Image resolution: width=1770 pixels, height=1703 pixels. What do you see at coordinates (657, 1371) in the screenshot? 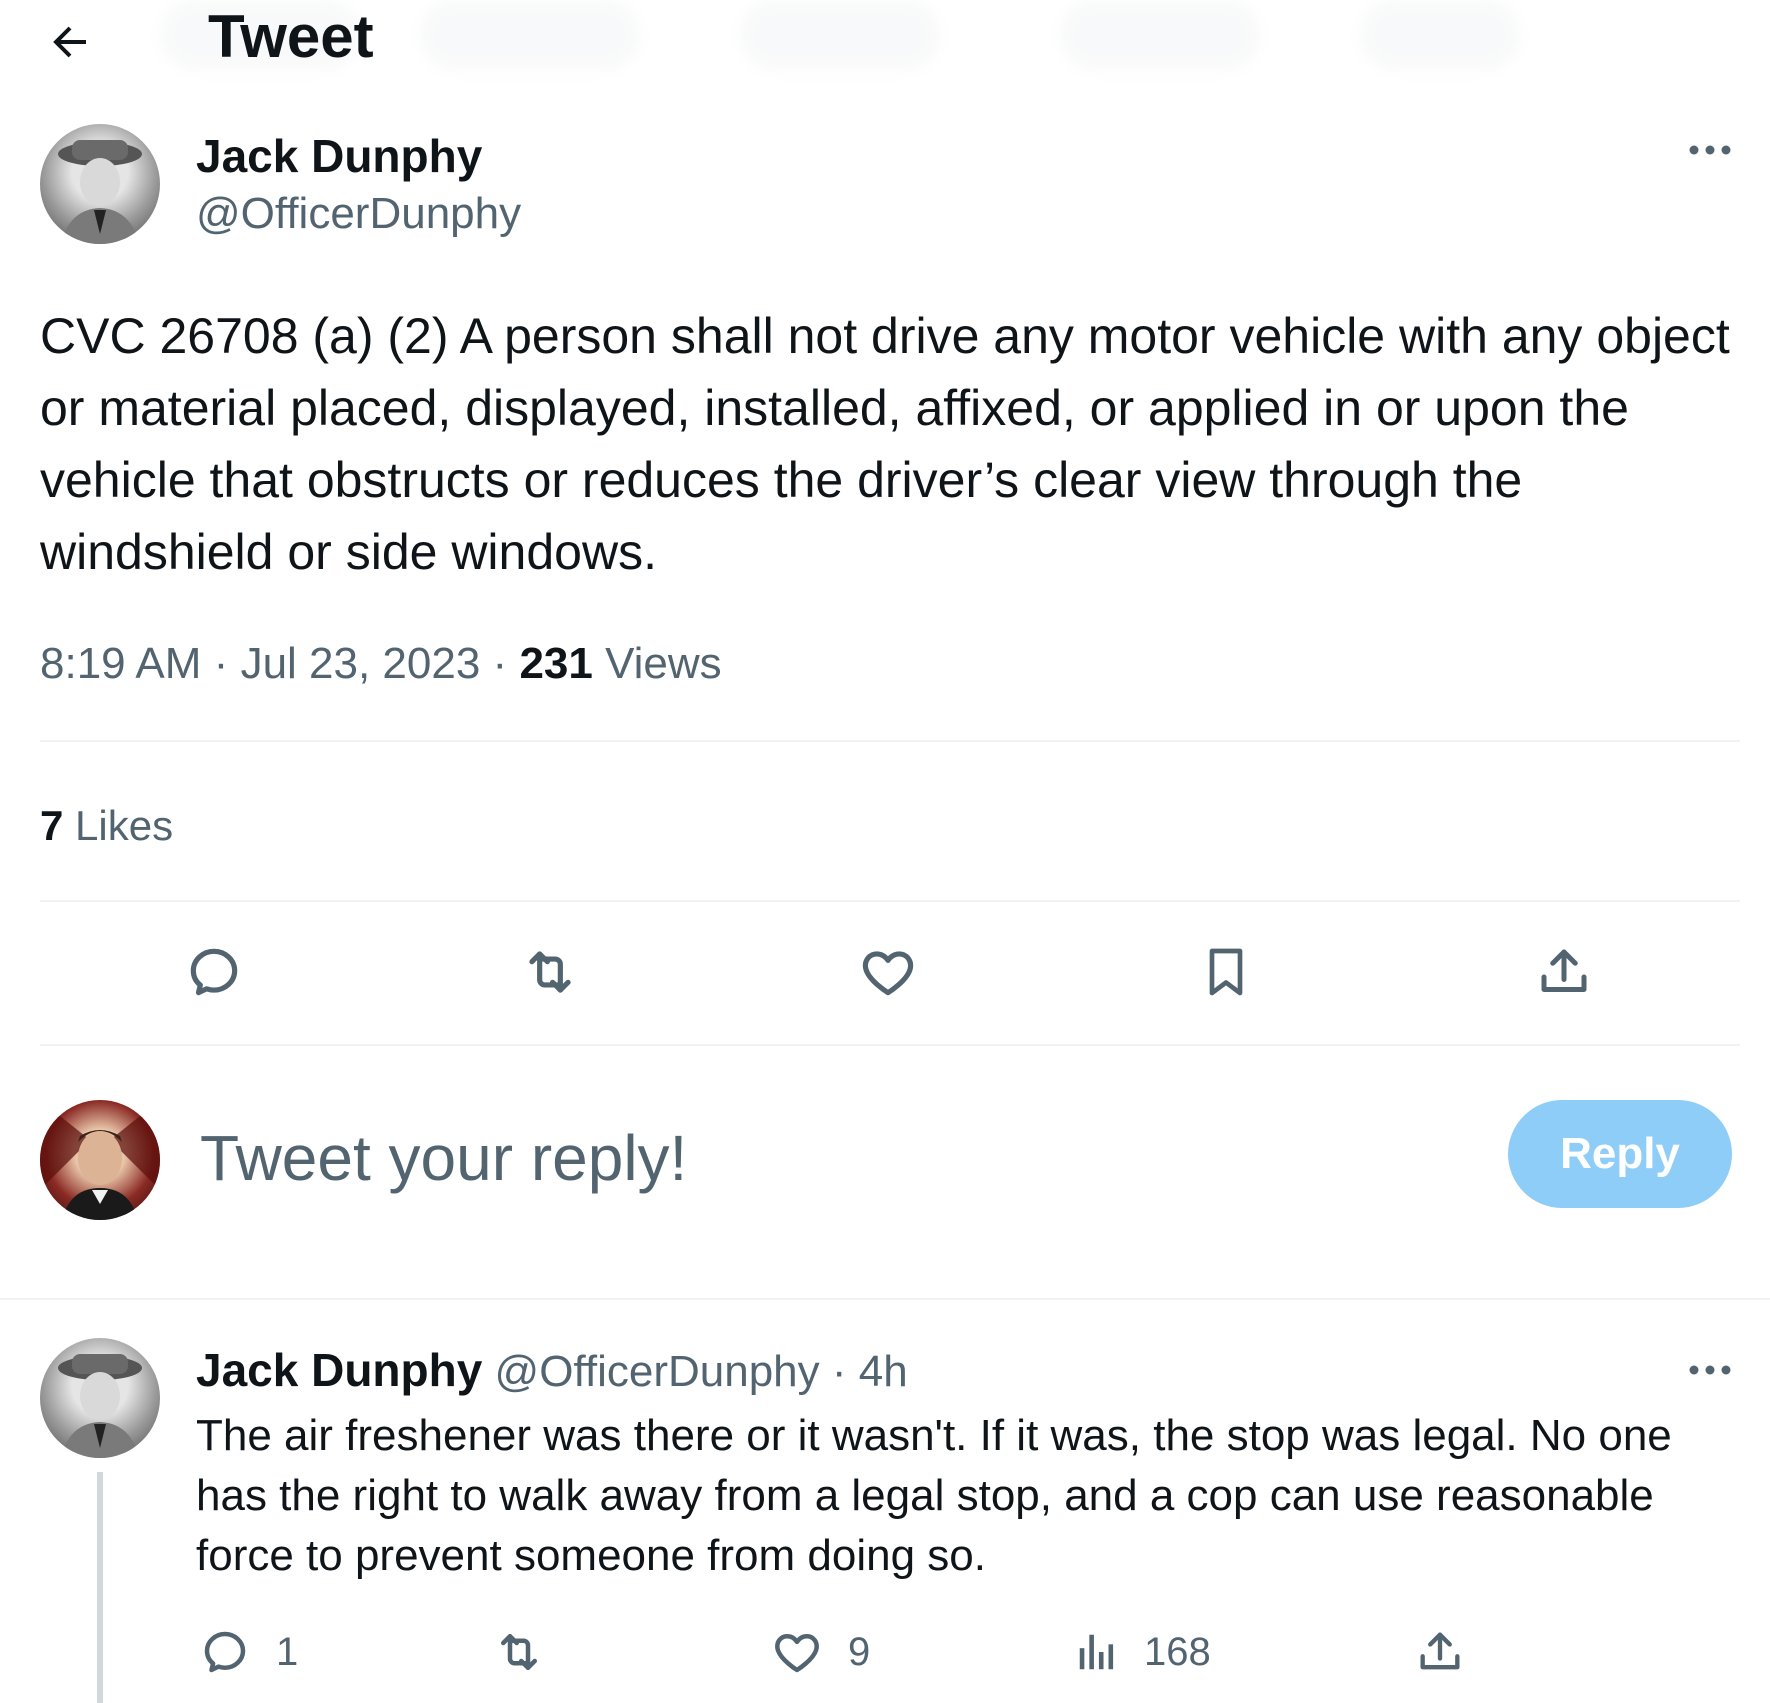
I see `reply-author-handle: @OfficerDunphy` at bounding box center [657, 1371].